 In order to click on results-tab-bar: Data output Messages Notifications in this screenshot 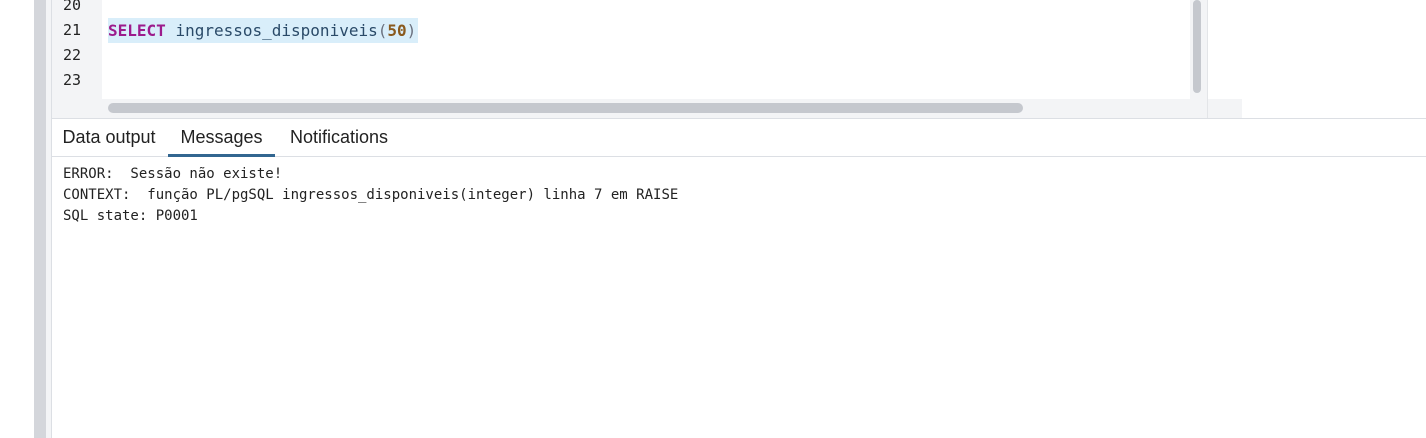, I will do `click(739, 137)`.